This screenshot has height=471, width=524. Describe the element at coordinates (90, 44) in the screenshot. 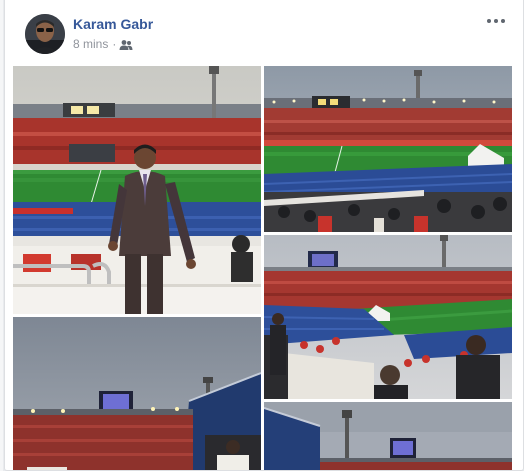

I see `post-timestamp: 8 mins` at that location.